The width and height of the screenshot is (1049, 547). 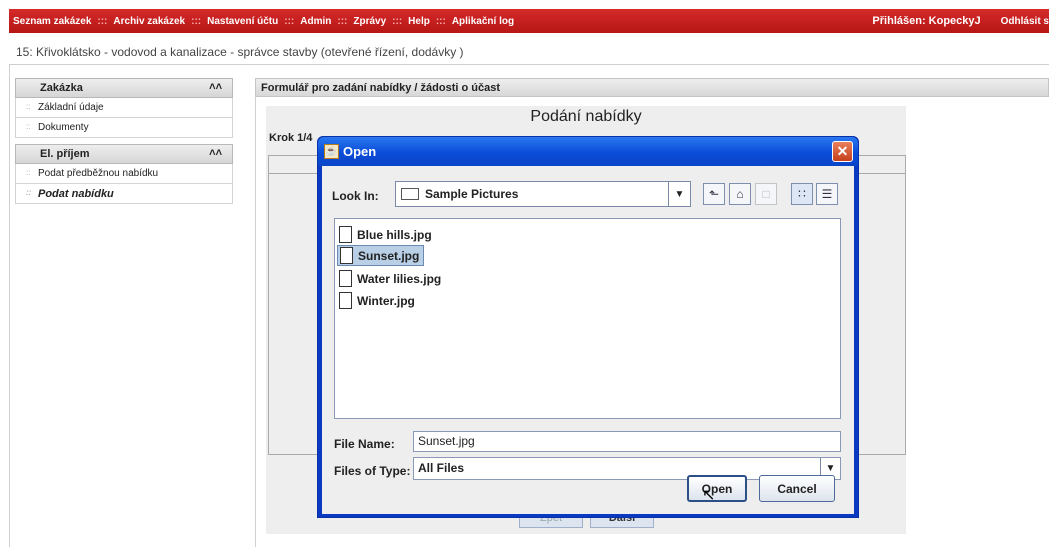 I want to click on files-of-type-label: Files of Type:, so click(x=372, y=471).